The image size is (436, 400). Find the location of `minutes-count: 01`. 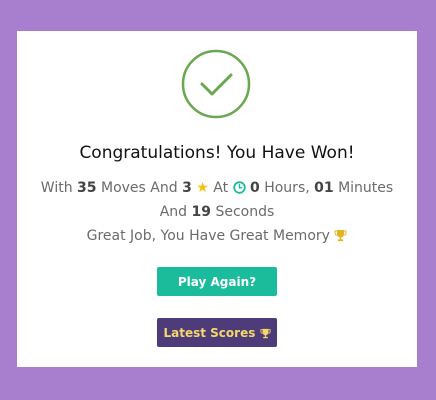

minutes-count: 01 is located at coordinates (324, 188).